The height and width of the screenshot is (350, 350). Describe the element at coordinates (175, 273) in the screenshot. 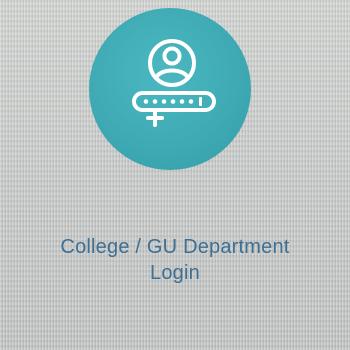

I see `login-title-line-2: Login` at that location.